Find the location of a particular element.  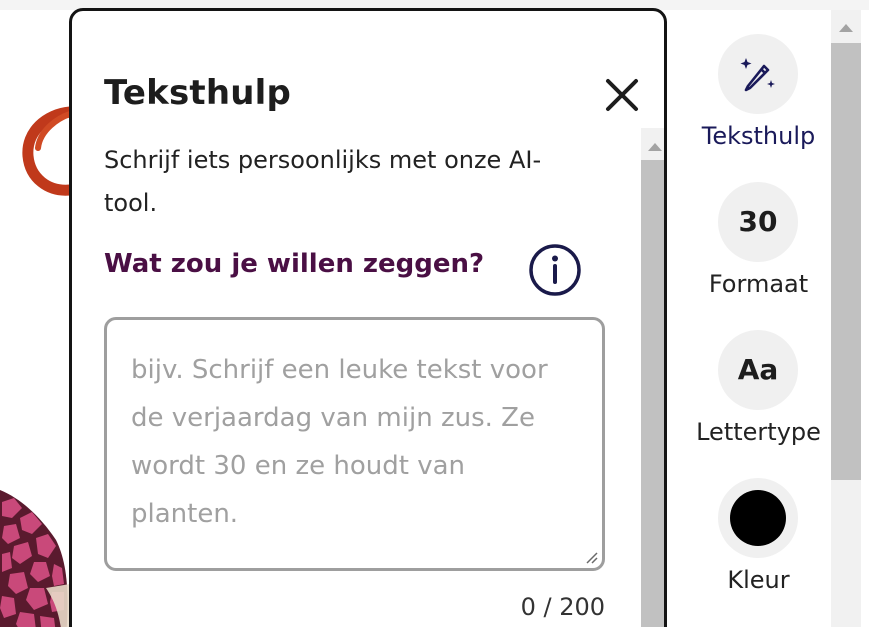

color-swatch is located at coordinates (758, 518).